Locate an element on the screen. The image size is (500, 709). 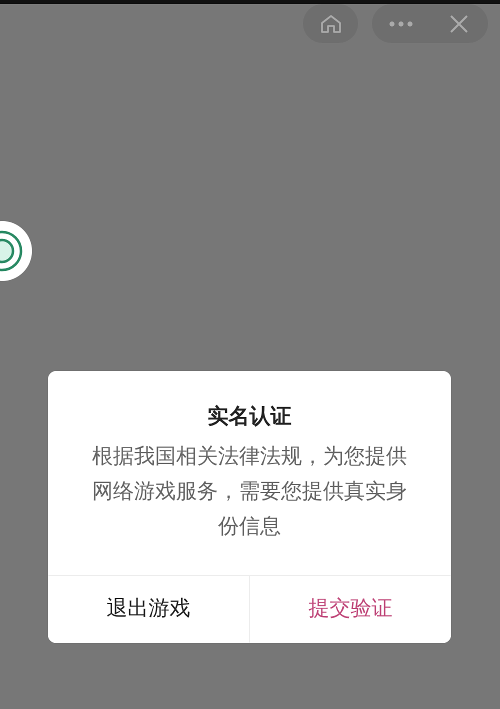
home-button is located at coordinates (330, 23).